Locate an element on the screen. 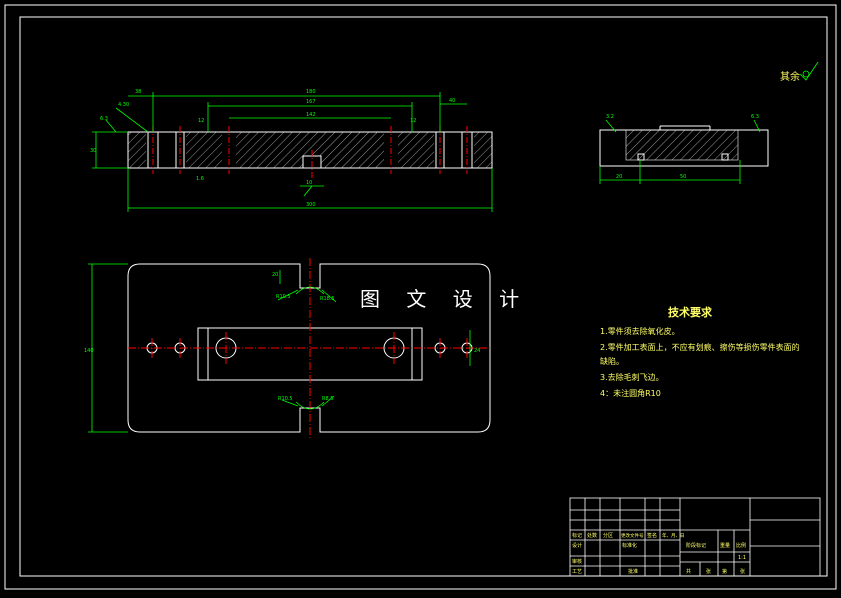 The image size is (841, 598). plan-right-mark: 24 is located at coordinates (477, 351).